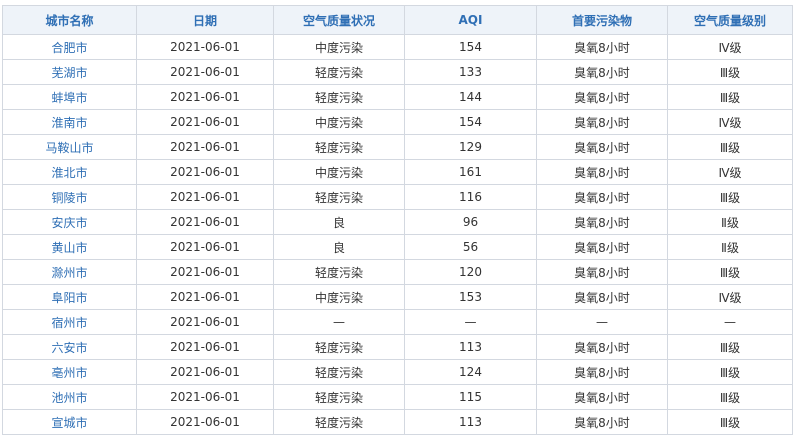 Image resolution: width=797 pixels, height=436 pixels. What do you see at coordinates (69, 122) in the screenshot?
I see `cell-city: 淮南市` at bounding box center [69, 122].